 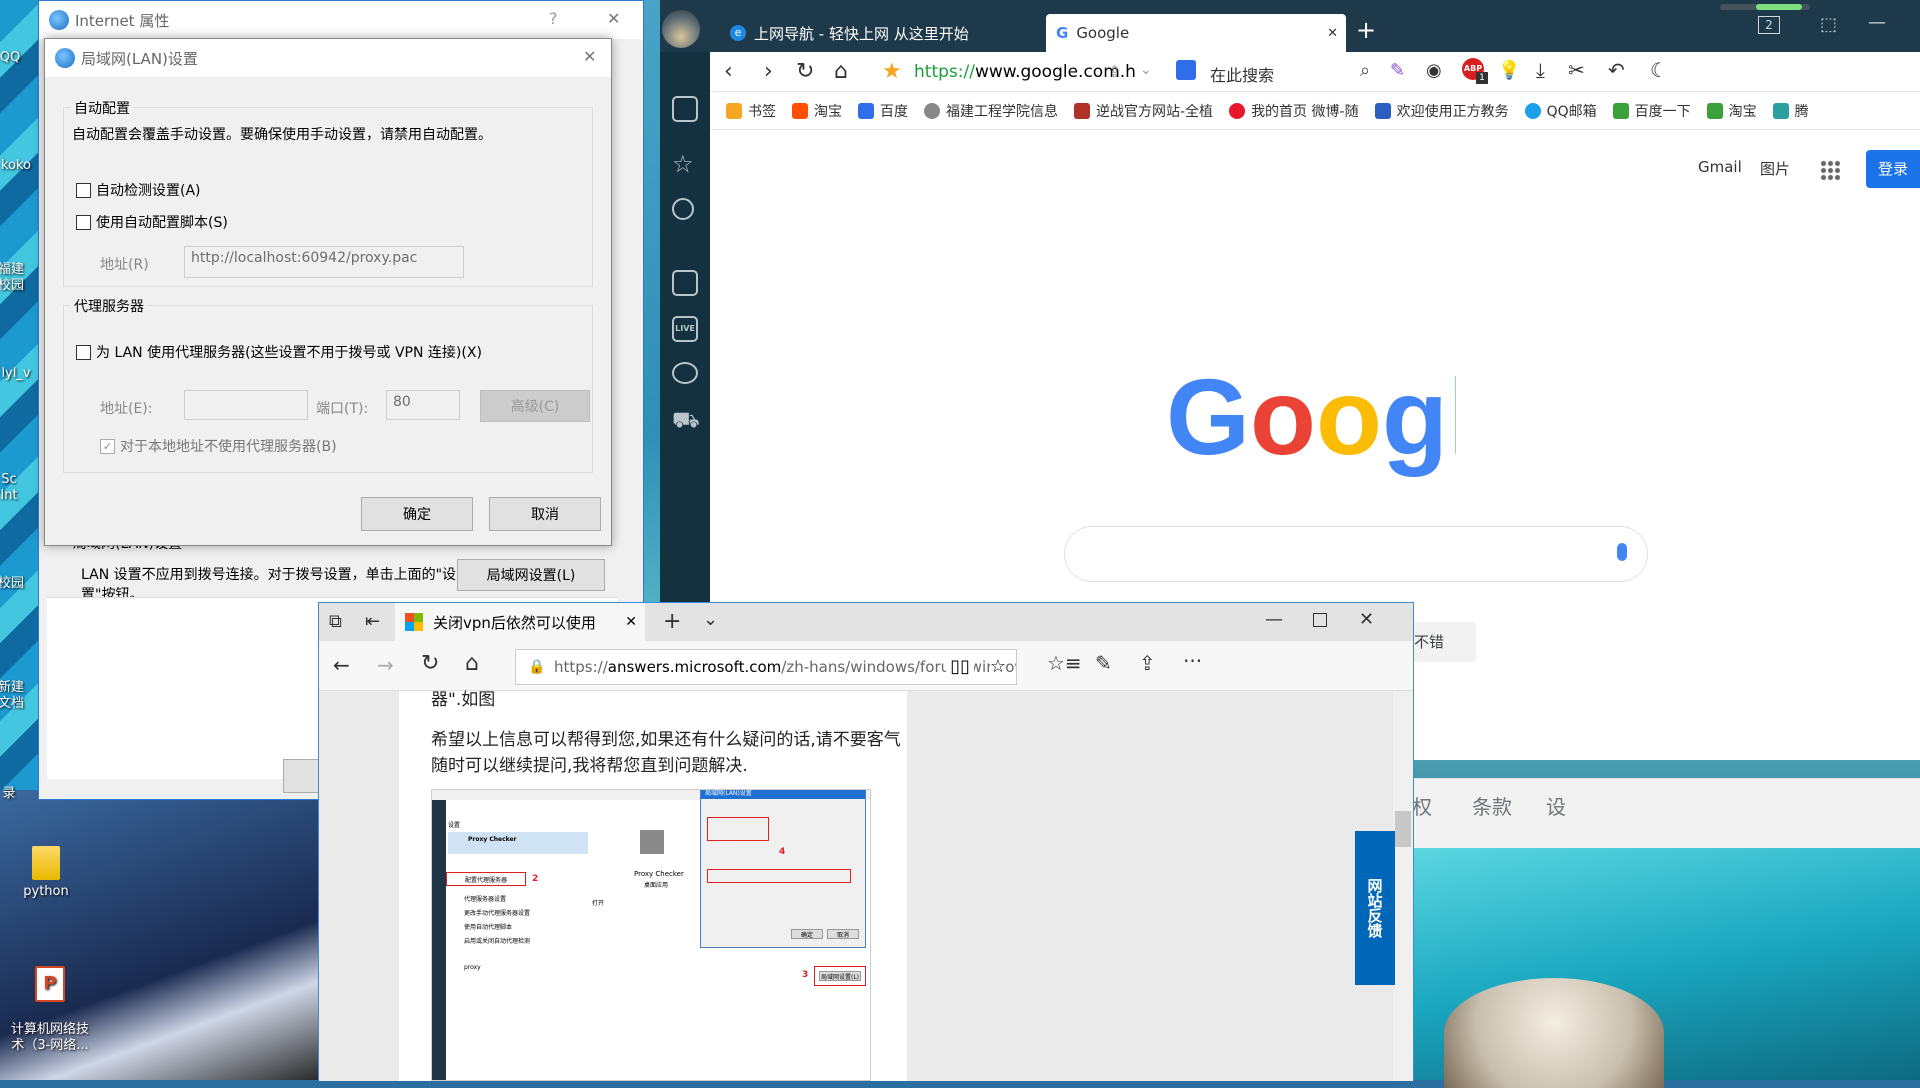 What do you see at coordinates (324, 262) in the screenshot?
I see `script-address-input: http://localhost:60942/proxy.pac` at bounding box center [324, 262].